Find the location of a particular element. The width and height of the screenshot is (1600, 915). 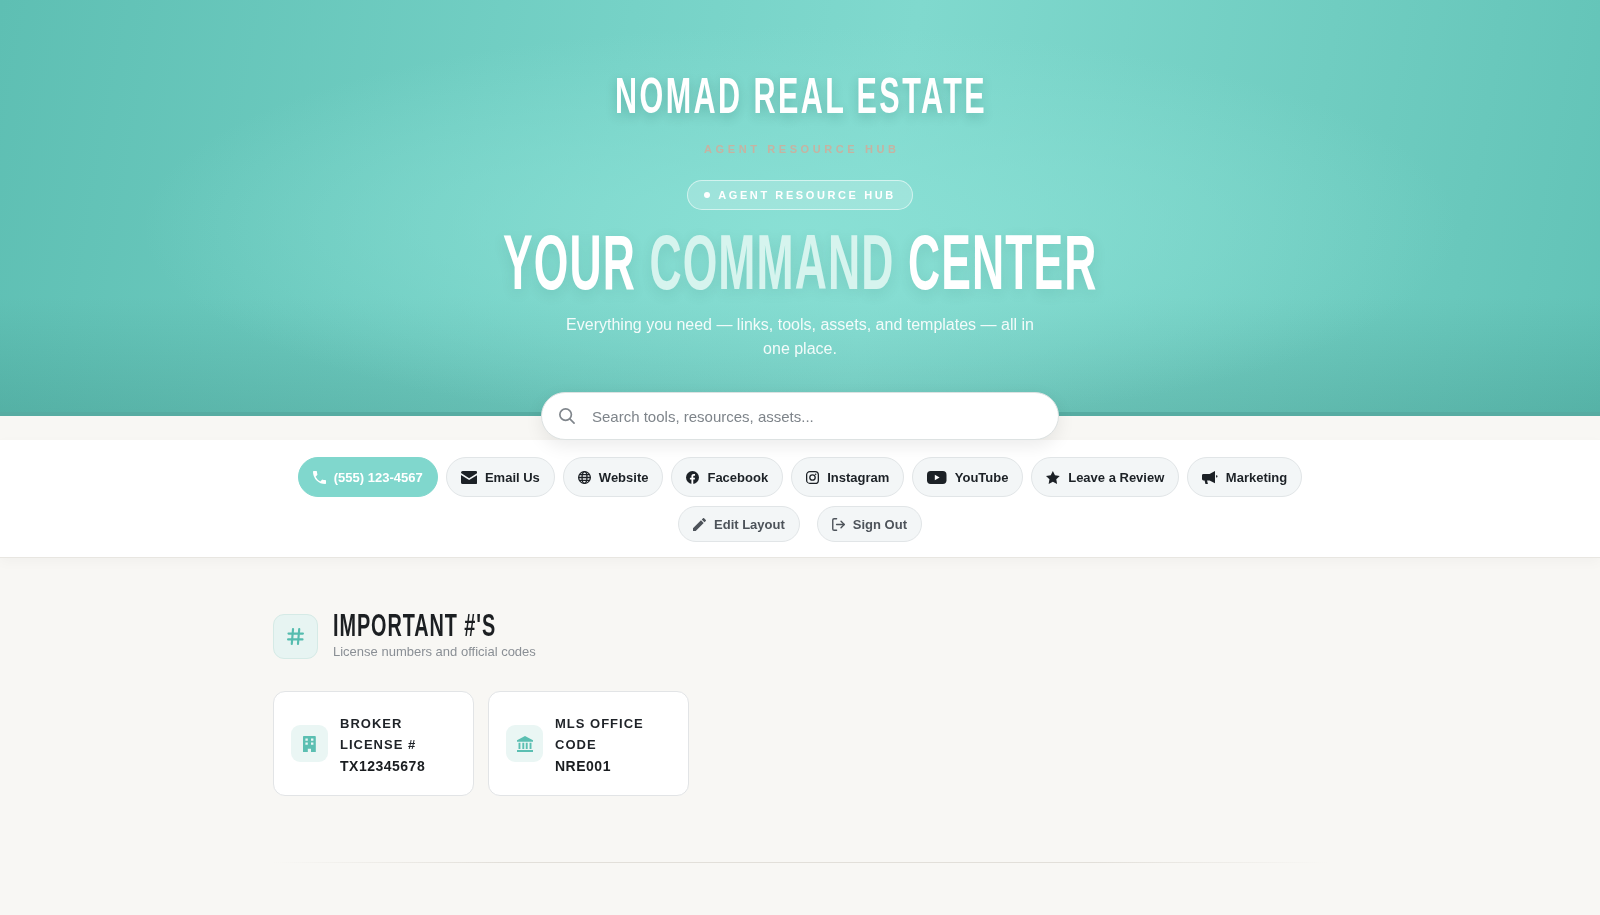

dot-icon is located at coordinates (707, 195).